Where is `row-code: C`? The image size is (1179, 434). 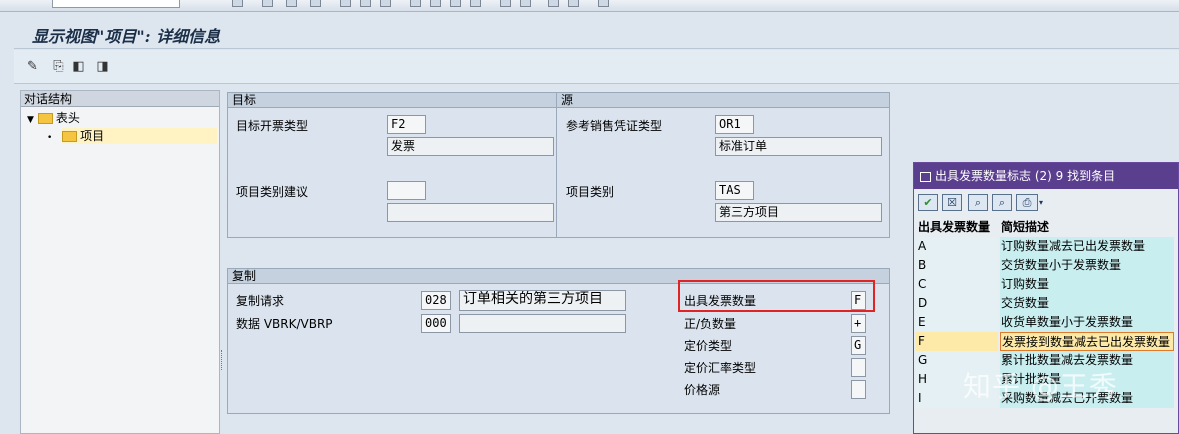 row-code: C is located at coordinates (957, 284).